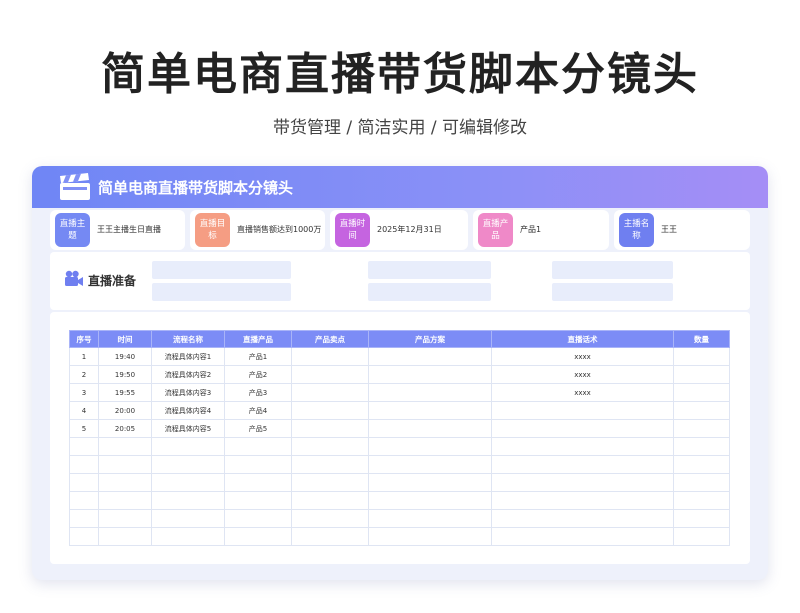 The width and height of the screenshot is (800, 613). I want to click on table-cell: 产品5, so click(258, 428).